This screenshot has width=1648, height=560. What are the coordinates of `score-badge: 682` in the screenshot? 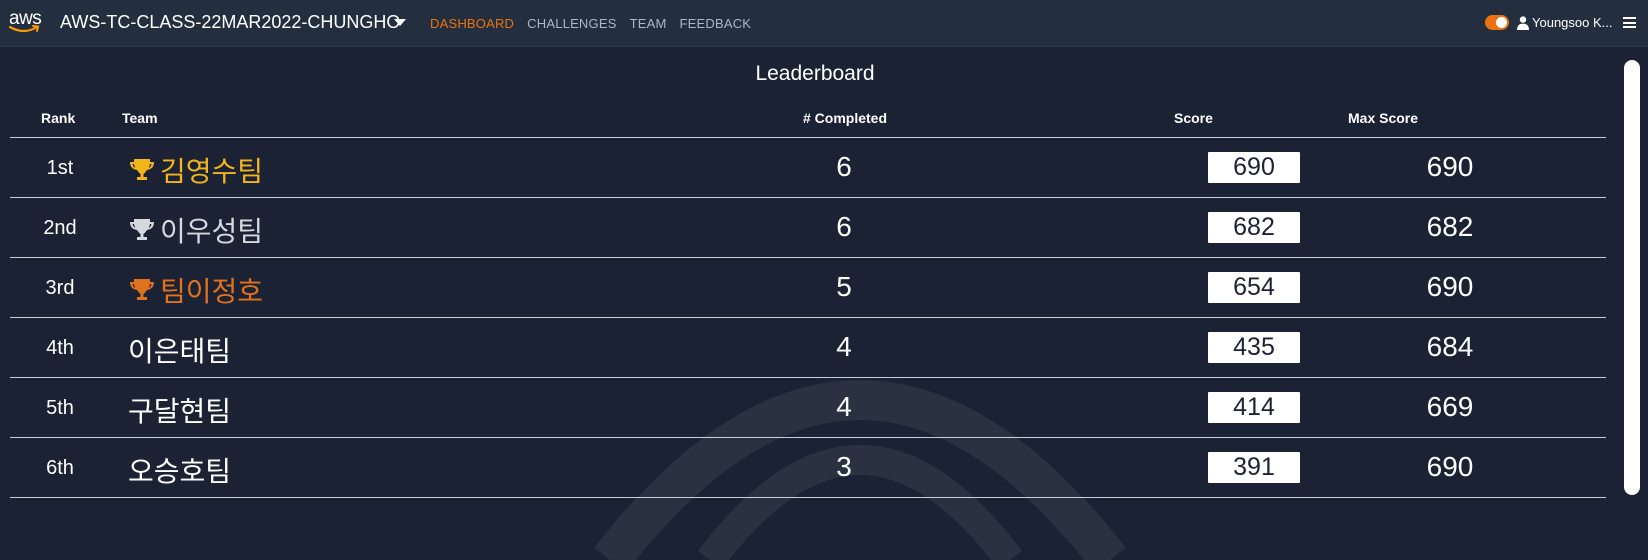 It's located at (1254, 227).